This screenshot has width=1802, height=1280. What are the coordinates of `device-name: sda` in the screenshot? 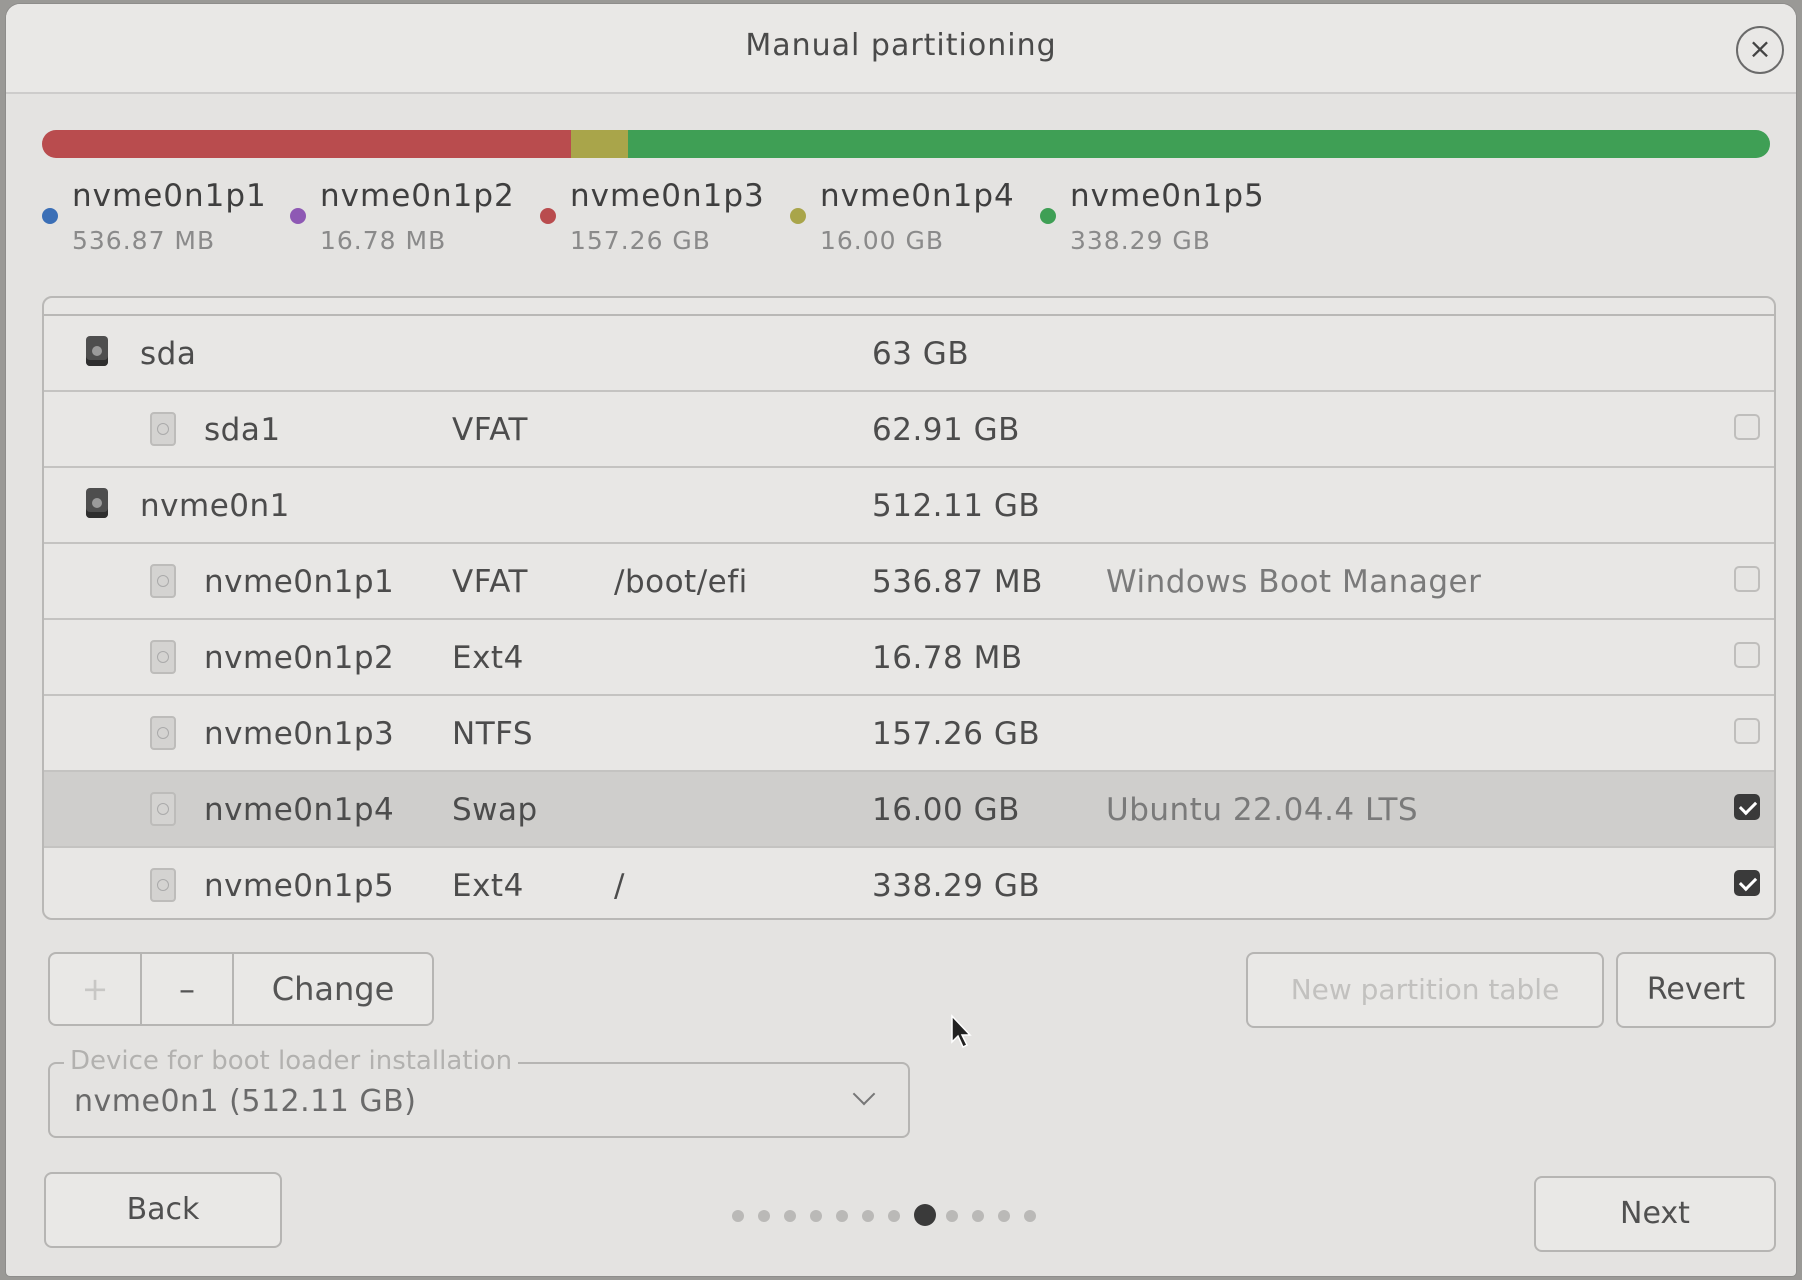 It's located at (168, 354).